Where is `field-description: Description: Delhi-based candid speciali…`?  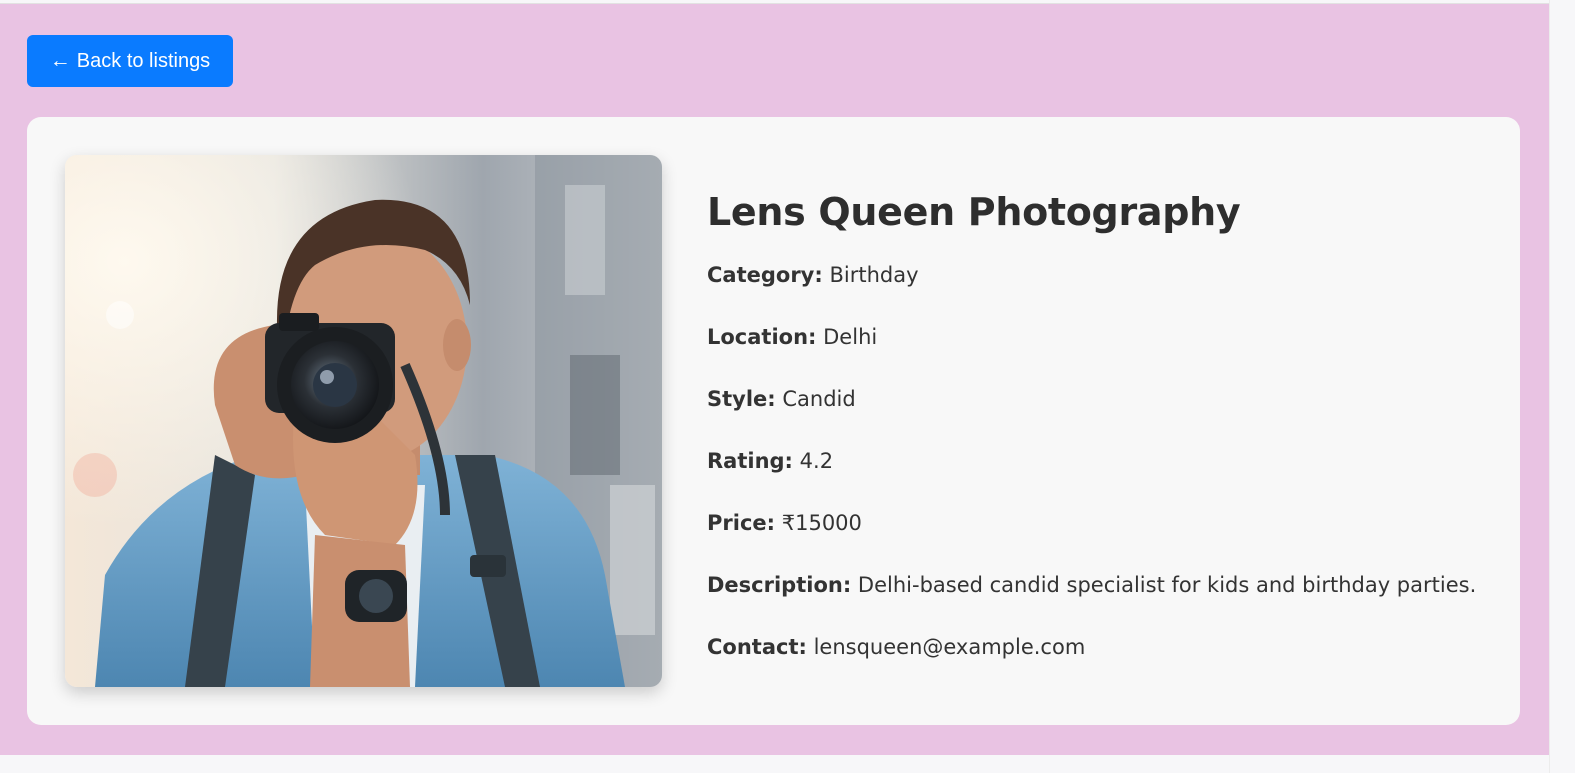 field-description: Description: Delhi-based candid speciali… is located at coordinates (1102, 585).